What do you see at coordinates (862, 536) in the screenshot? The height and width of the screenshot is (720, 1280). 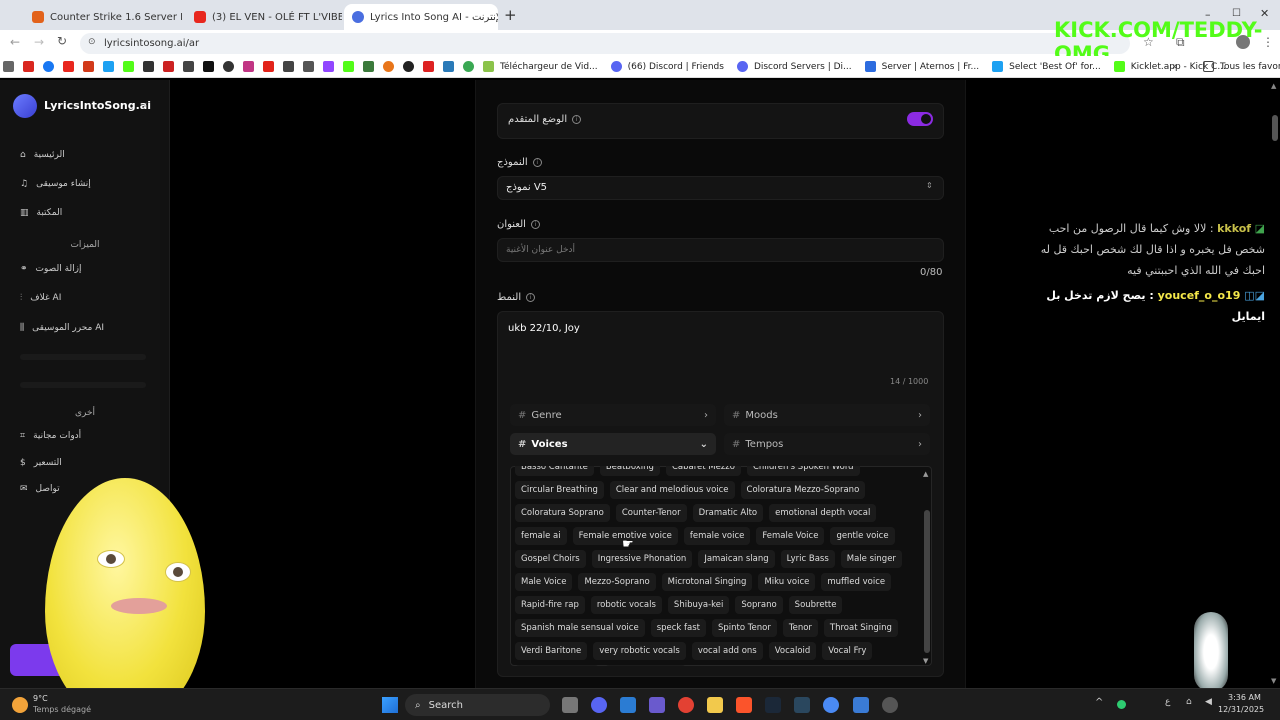 I see `voice-chip: gentle voice` at bounding box center [862, 536].